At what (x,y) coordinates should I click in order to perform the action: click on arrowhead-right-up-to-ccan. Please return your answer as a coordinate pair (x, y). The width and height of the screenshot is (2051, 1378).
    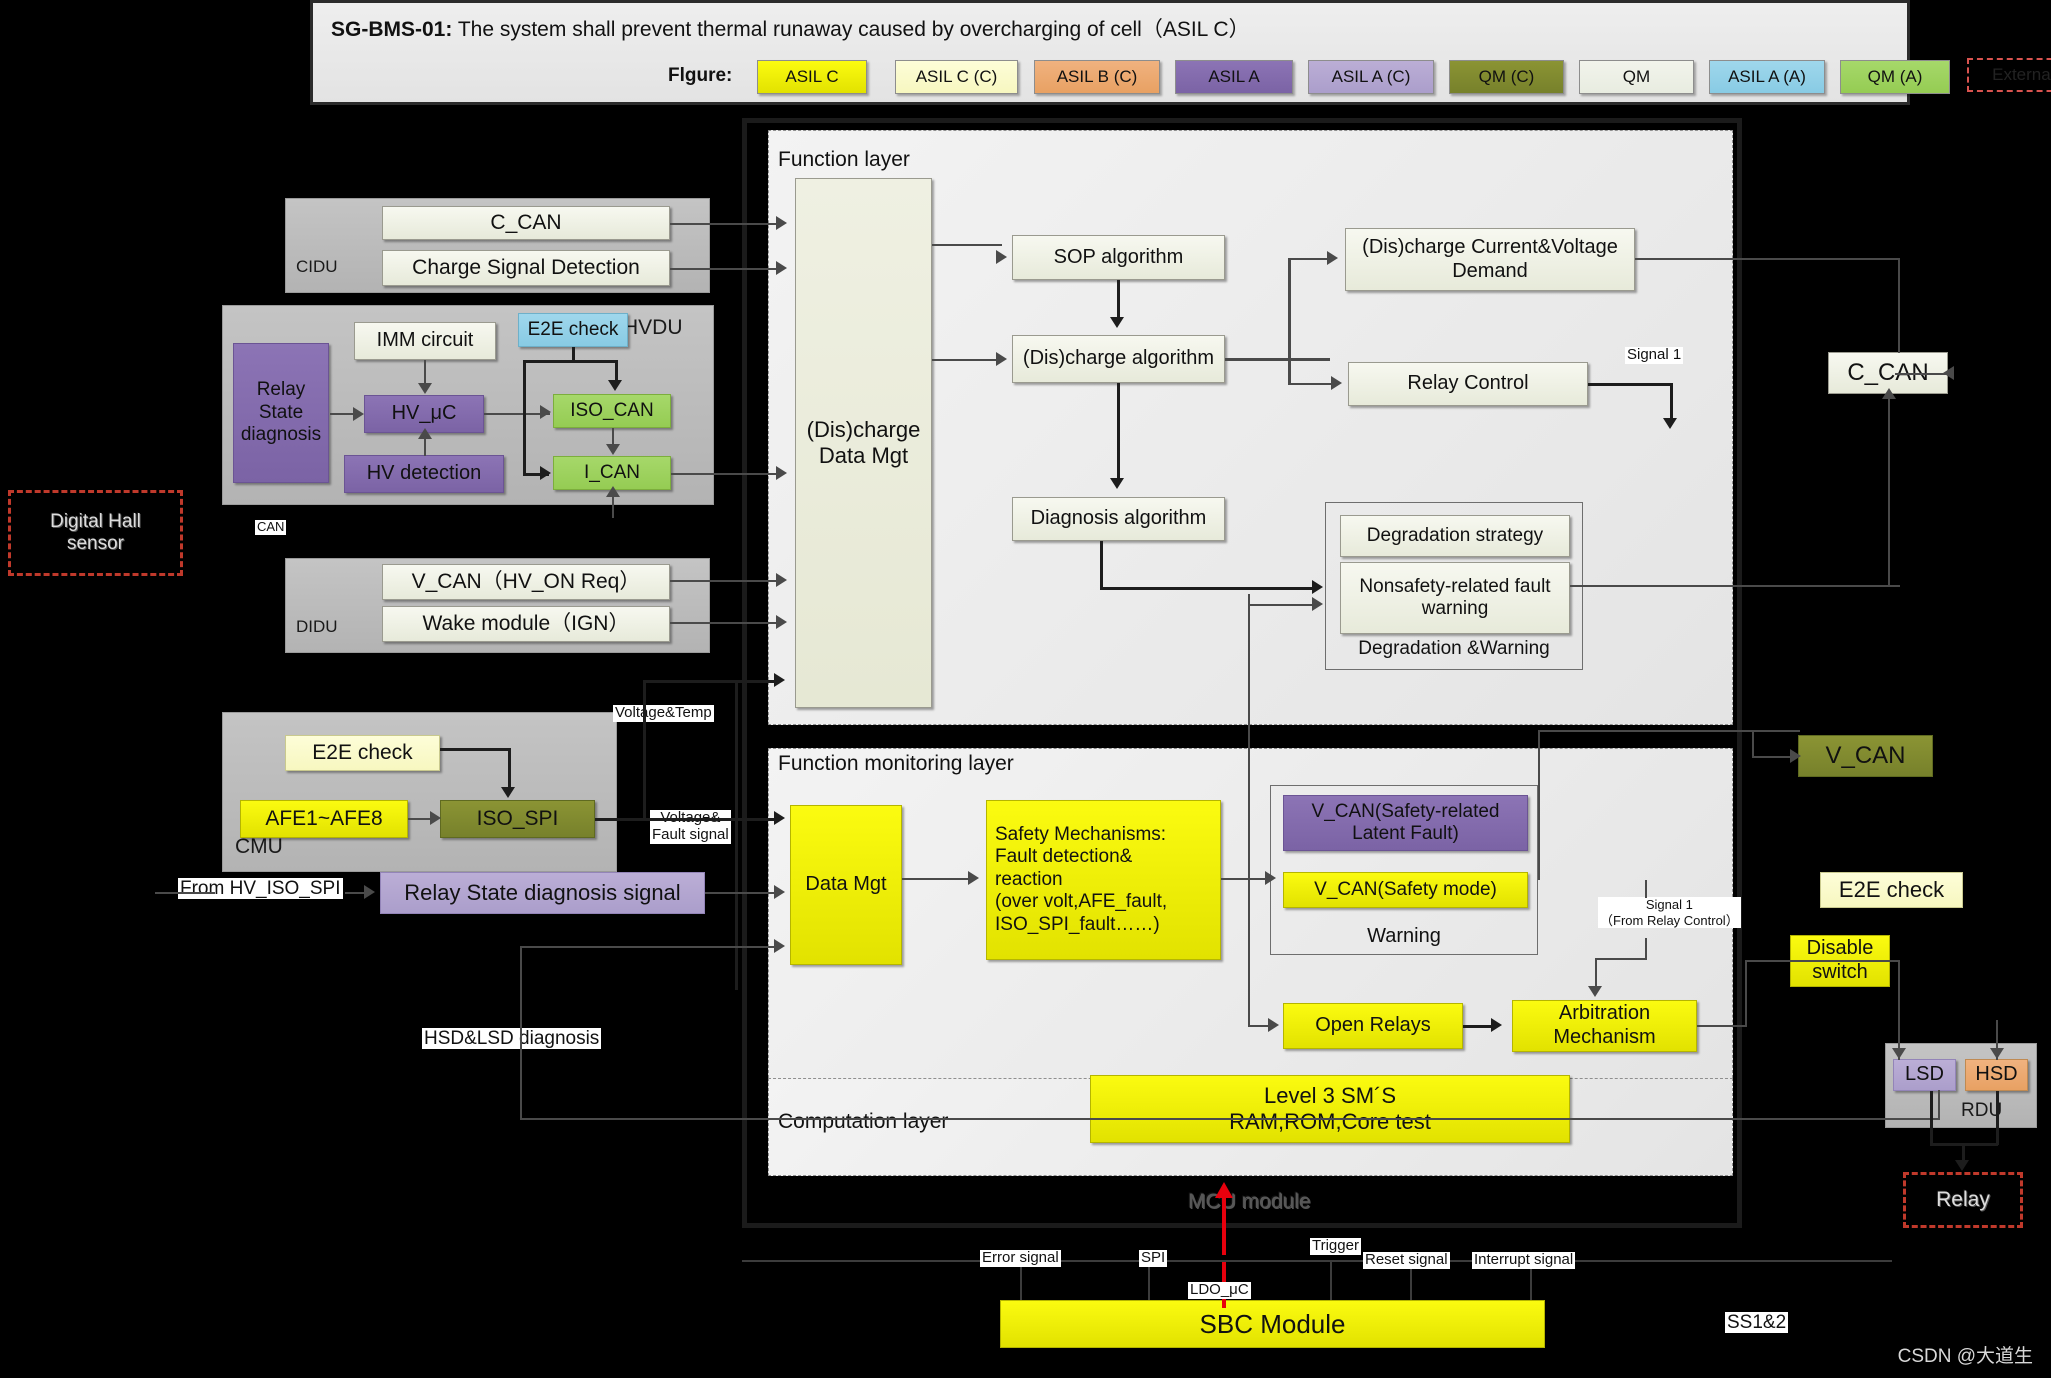
    Looking at the image, I should click on (1889, 393).